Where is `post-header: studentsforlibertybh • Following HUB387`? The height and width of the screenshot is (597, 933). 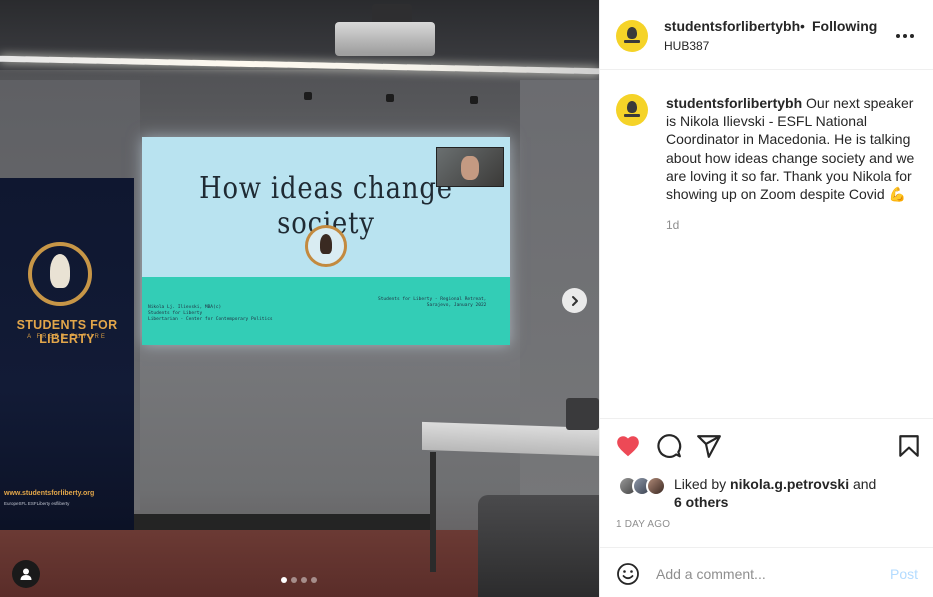
post-header: studentsforlibertybh • Following HUB387 is located at coordinates (766, 35).